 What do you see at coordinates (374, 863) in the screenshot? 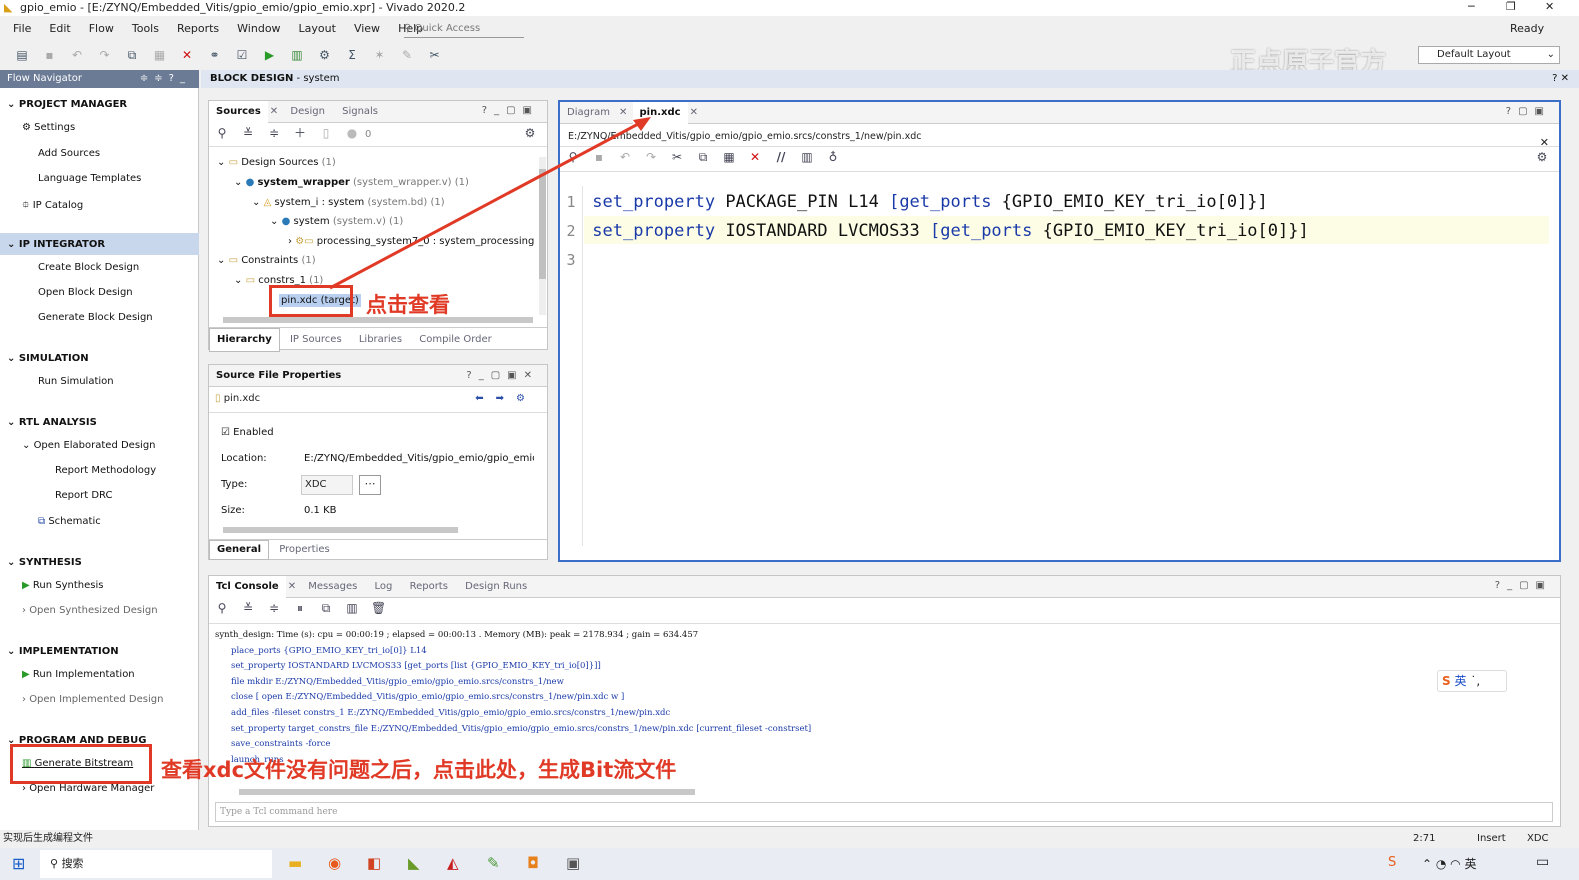
I see `powerpoint-icon: ◧` at bounding box center [374, 863].